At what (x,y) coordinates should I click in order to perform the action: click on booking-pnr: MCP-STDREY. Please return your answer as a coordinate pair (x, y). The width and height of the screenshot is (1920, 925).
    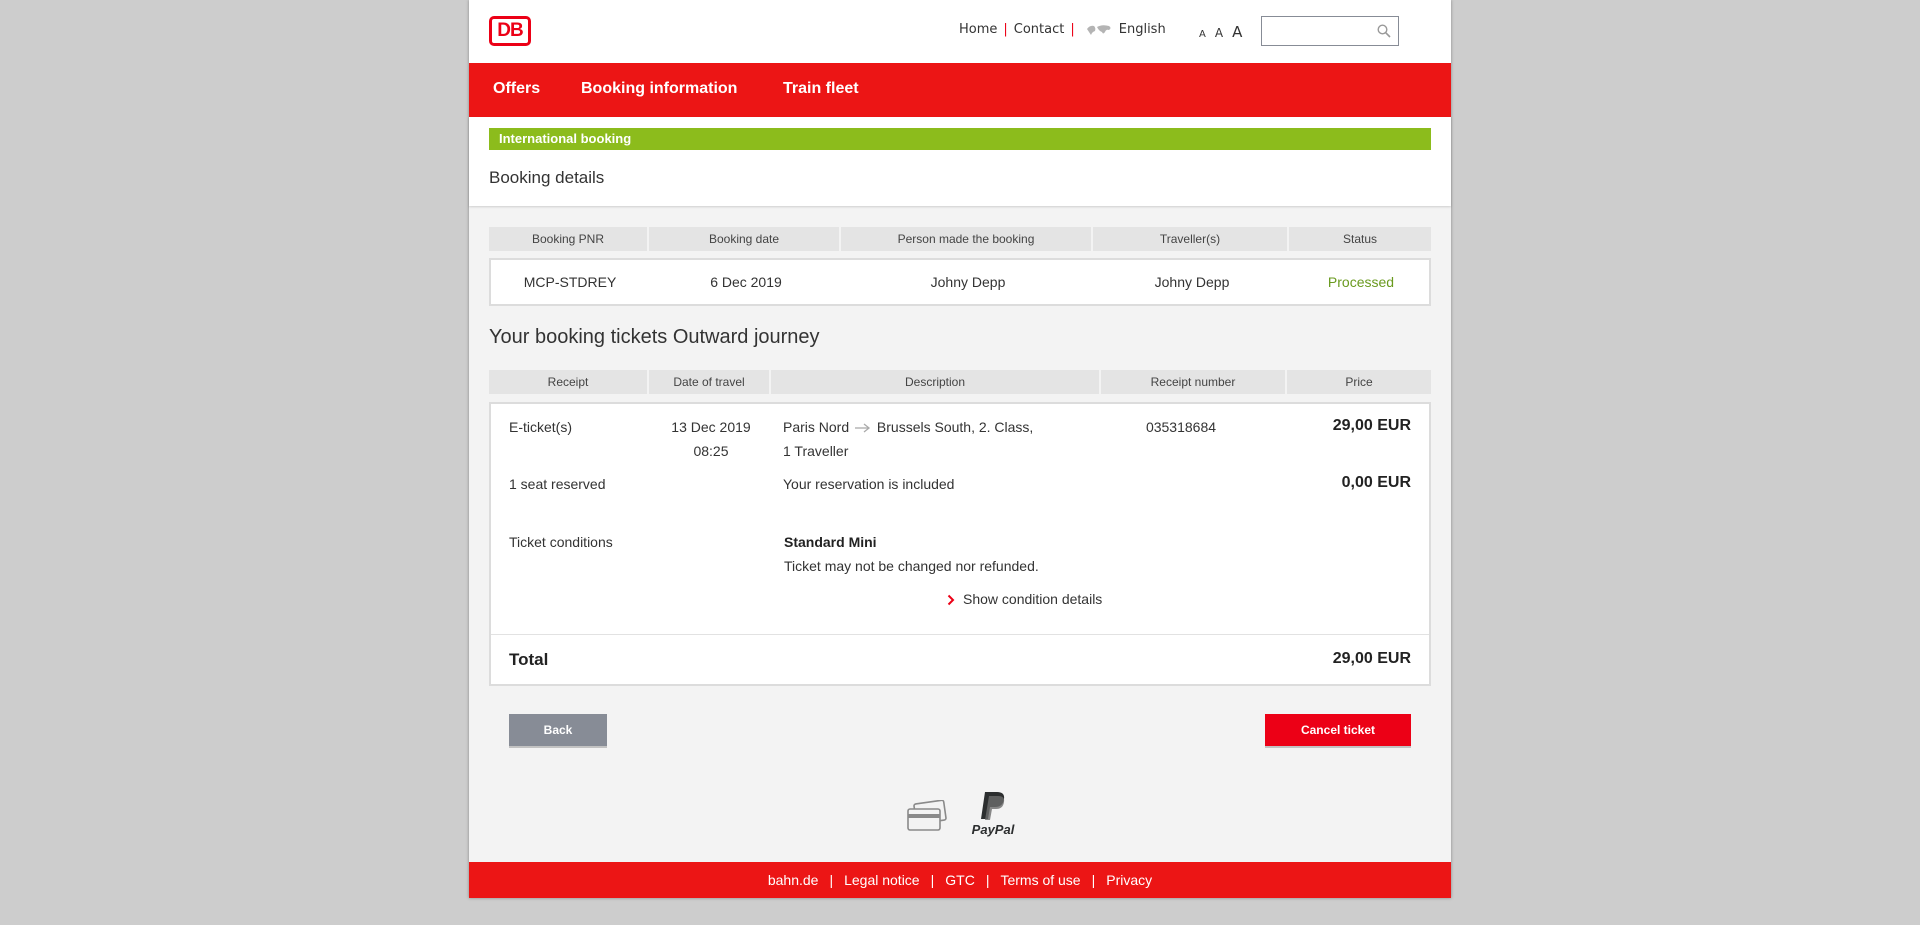
    Looking at the image, I should click on (570, 282).